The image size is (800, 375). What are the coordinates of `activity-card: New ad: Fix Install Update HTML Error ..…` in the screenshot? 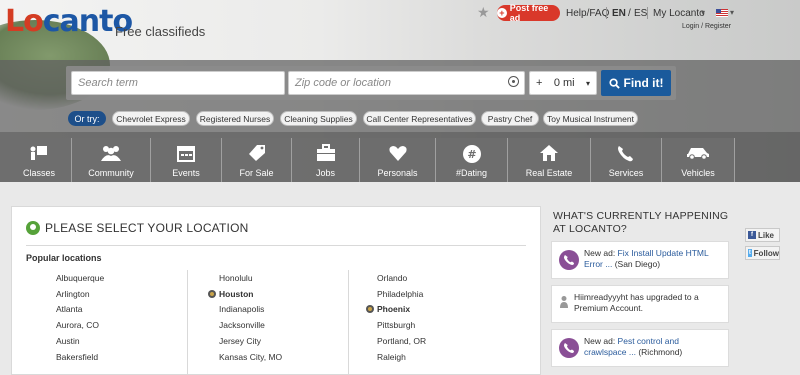 It's located at (640, 260).